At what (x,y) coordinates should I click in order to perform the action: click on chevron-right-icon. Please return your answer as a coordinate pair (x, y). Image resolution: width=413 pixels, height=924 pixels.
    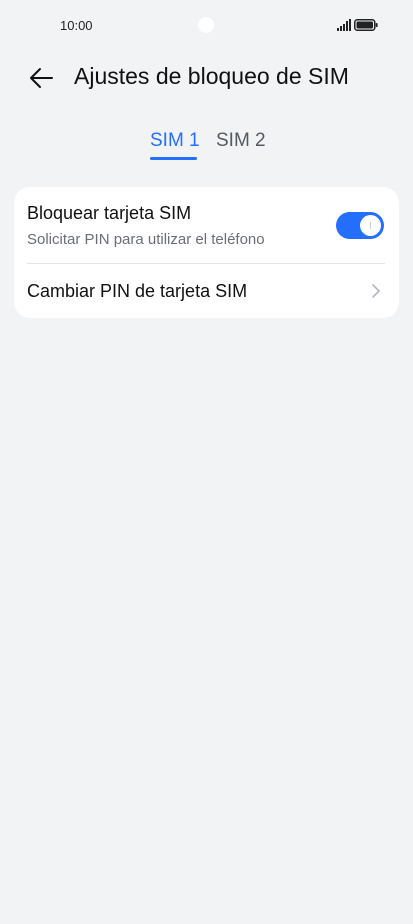
    Looking at the image, I should click on (376, 291).